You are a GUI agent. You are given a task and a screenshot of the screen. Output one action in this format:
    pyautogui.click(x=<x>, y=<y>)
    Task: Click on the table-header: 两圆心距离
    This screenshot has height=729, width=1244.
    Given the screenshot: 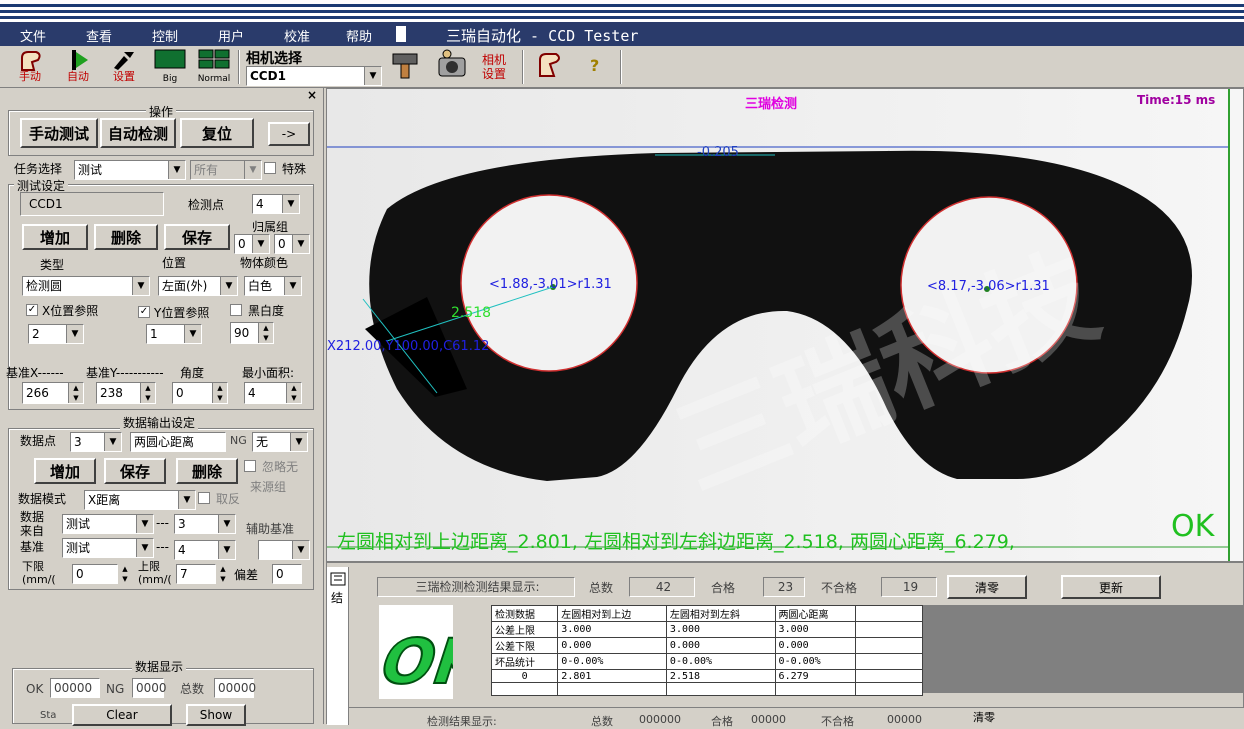 What is the action you would take?
    pyautogui.click(x=815, y=613)
    